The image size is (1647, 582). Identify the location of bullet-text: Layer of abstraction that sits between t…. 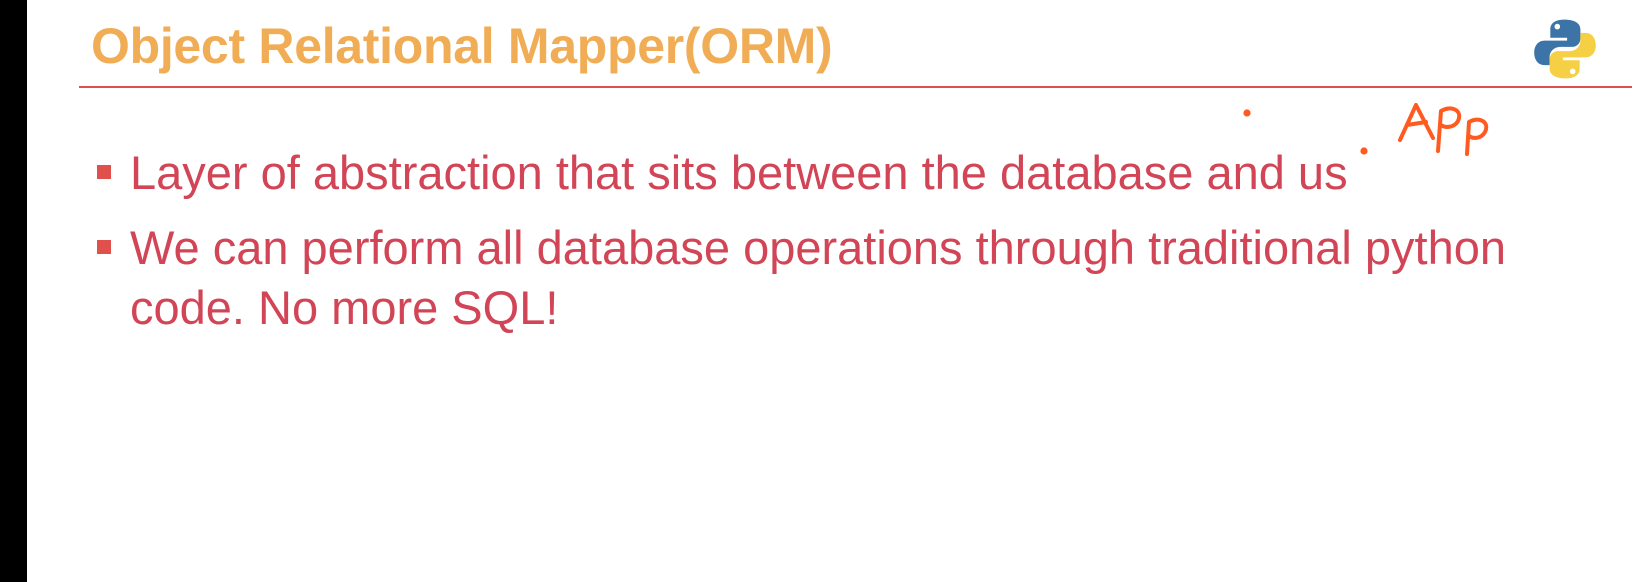
(739, 172).